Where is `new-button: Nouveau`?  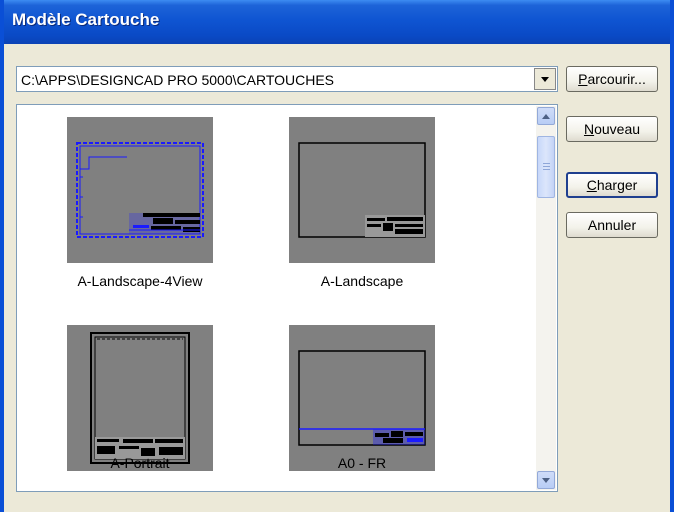 new-button: Nouveau is located at coordinates (612, 129).